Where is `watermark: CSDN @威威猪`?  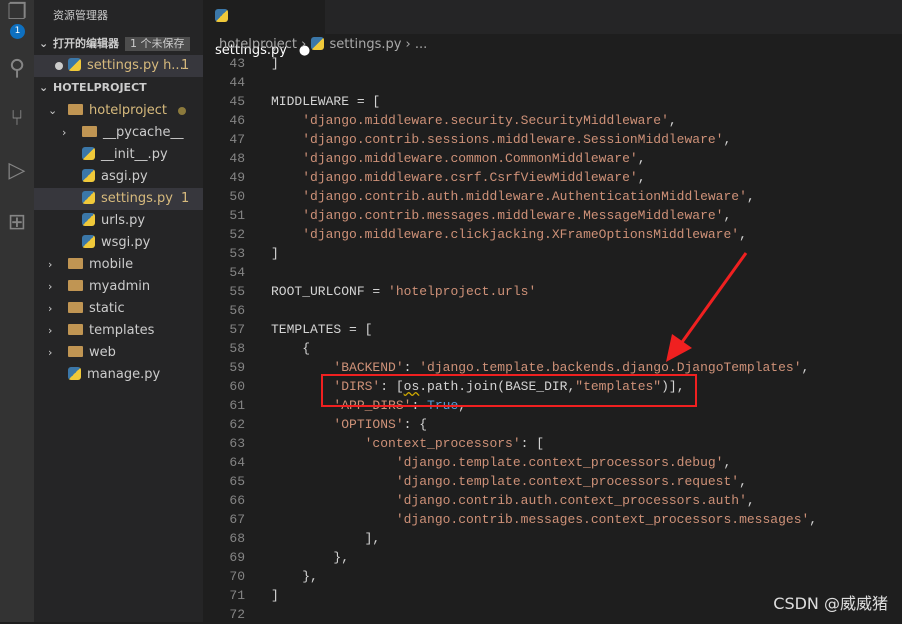 watermark: CSDN @威威猪 is located at coordinates (830, 603).